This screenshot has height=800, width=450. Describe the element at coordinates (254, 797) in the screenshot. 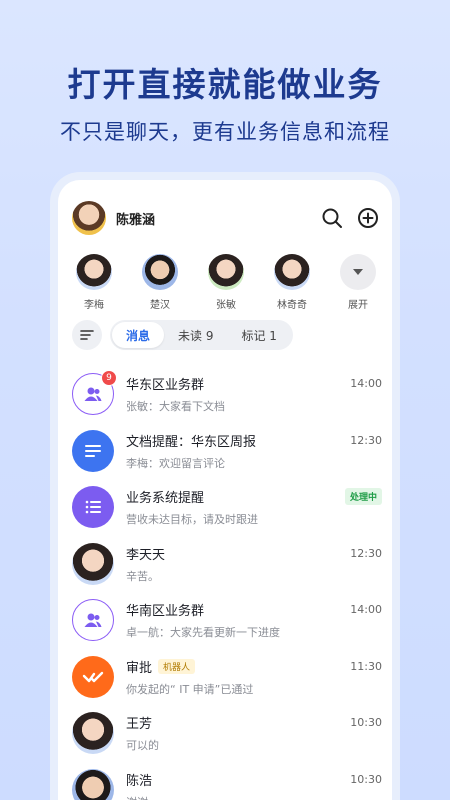

I see `conversation-preview: 谢谢` at that location.